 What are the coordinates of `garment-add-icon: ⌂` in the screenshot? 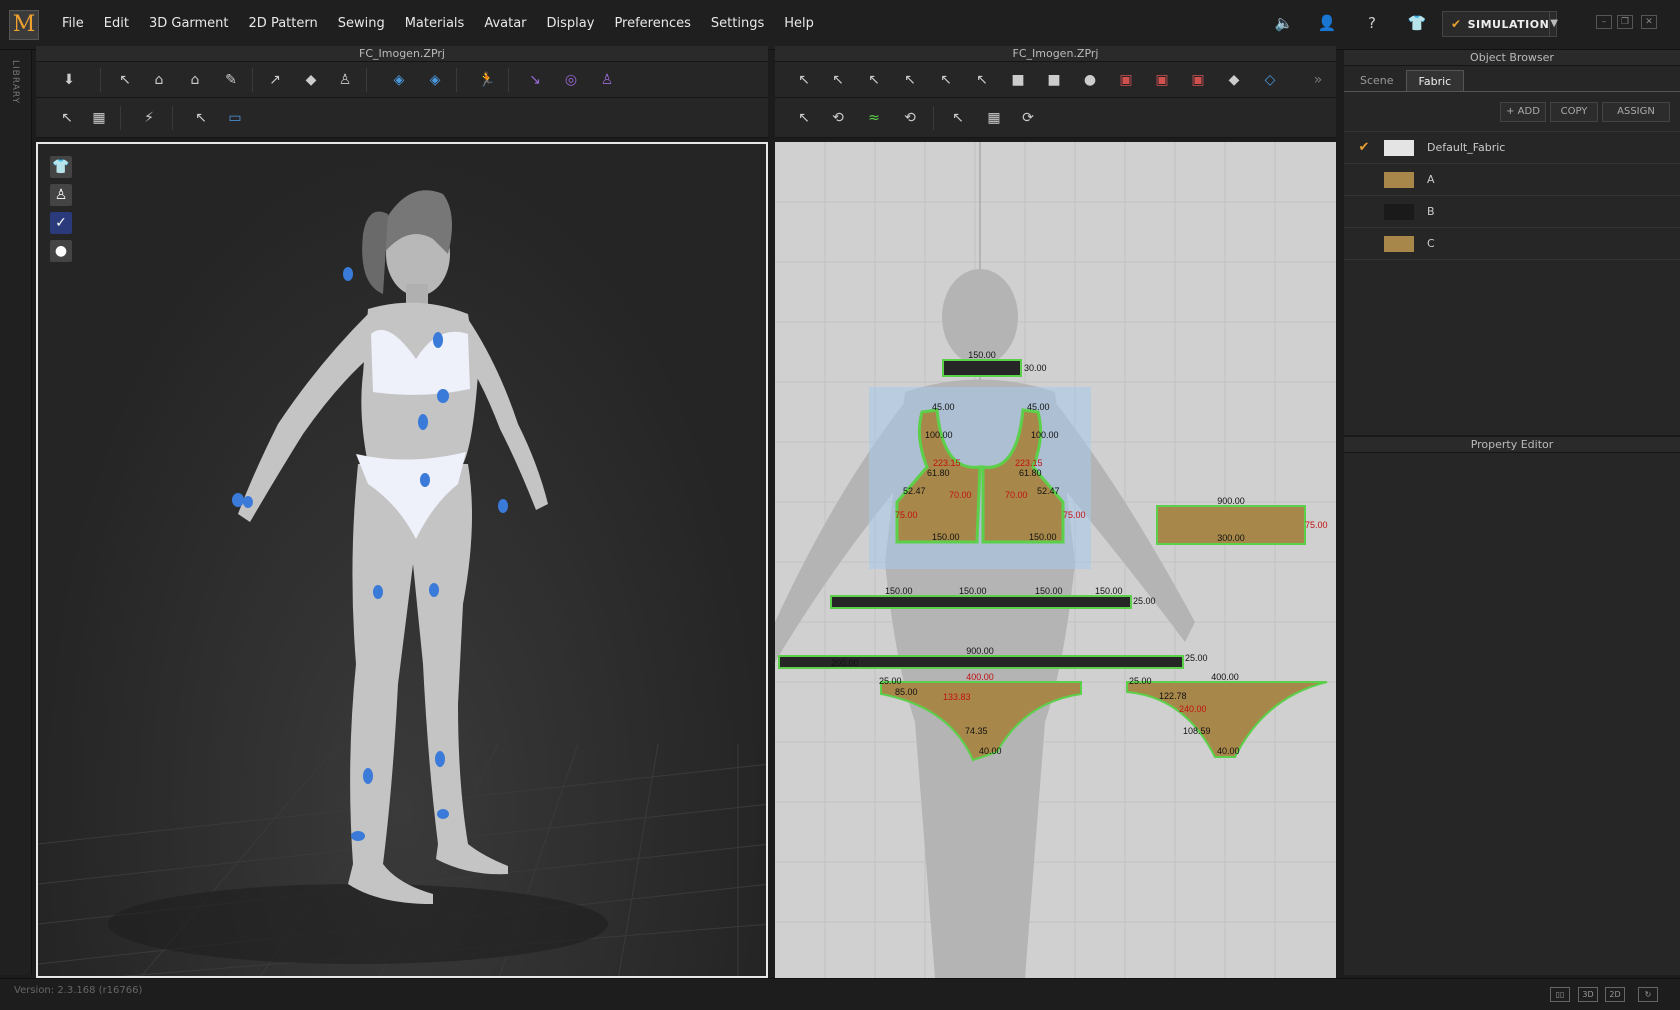 It's located at (159, 80).